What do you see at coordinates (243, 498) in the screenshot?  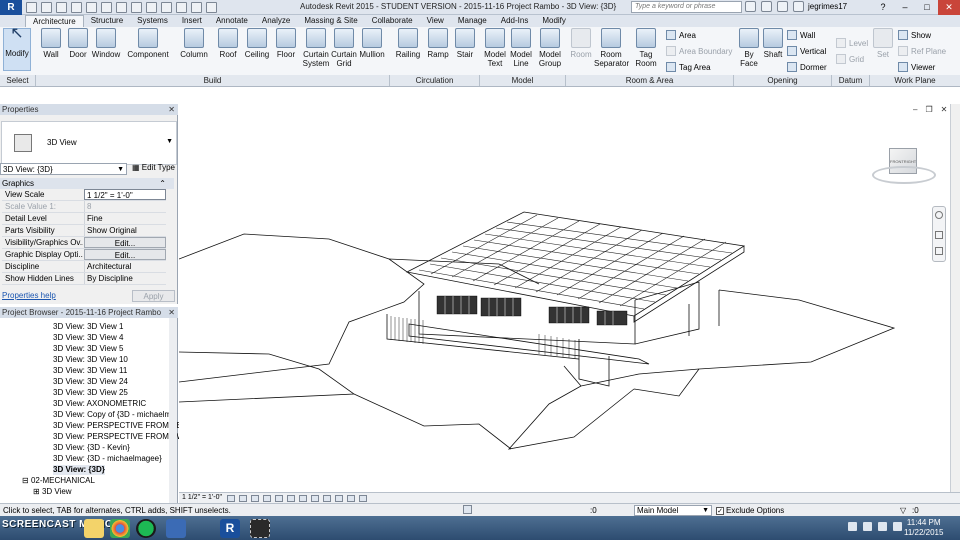 I see `visual-style-icon` at bounding box center [243, 498].